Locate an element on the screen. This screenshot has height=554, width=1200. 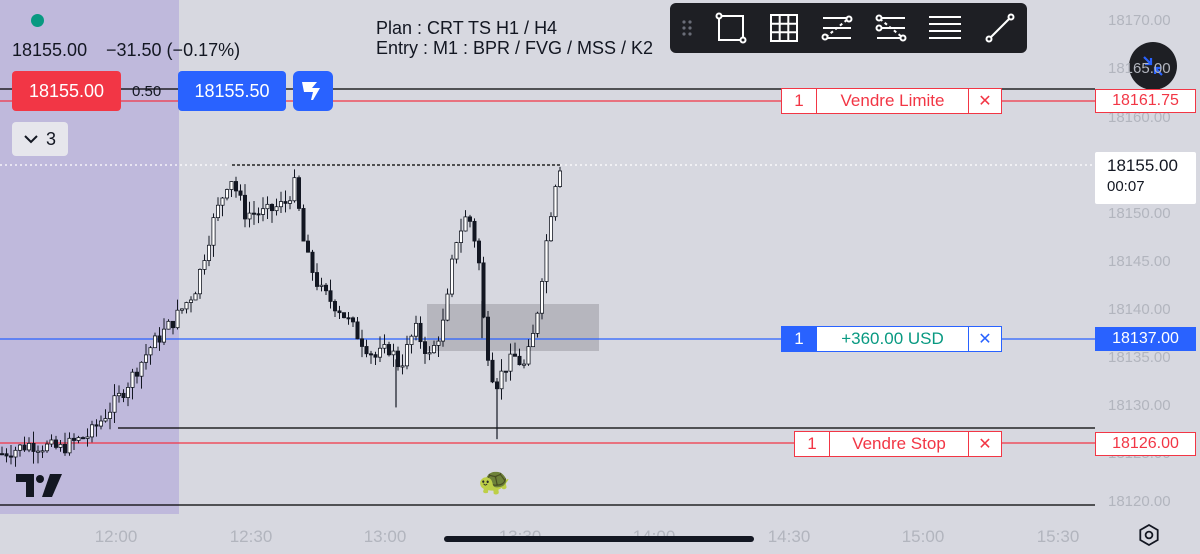
indicators-count: 3 is located at coordinates (50, 138).